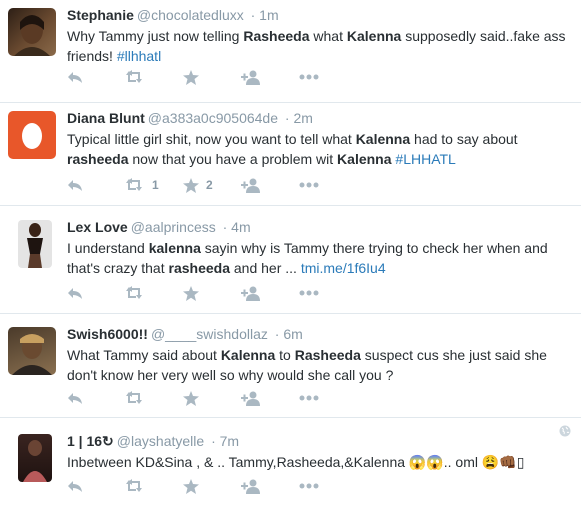 This screenshot has height=518, width=581. I want to click on tweet-header: Diana Blunt @a383a0c905064de · 2m, so click(320, 118).